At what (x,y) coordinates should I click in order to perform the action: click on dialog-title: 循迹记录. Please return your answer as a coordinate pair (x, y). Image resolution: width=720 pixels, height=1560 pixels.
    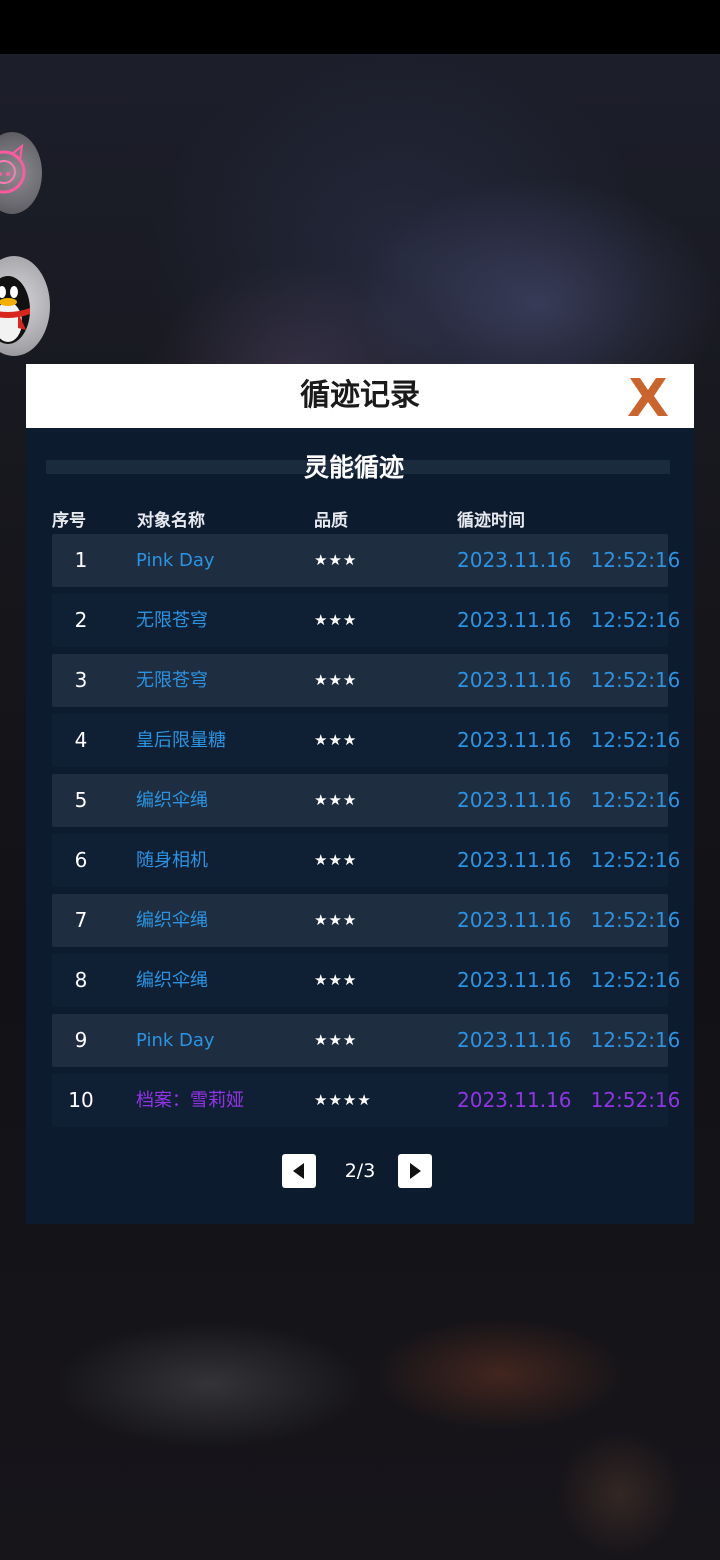
    Looking at the image, I should click on (360, 395).